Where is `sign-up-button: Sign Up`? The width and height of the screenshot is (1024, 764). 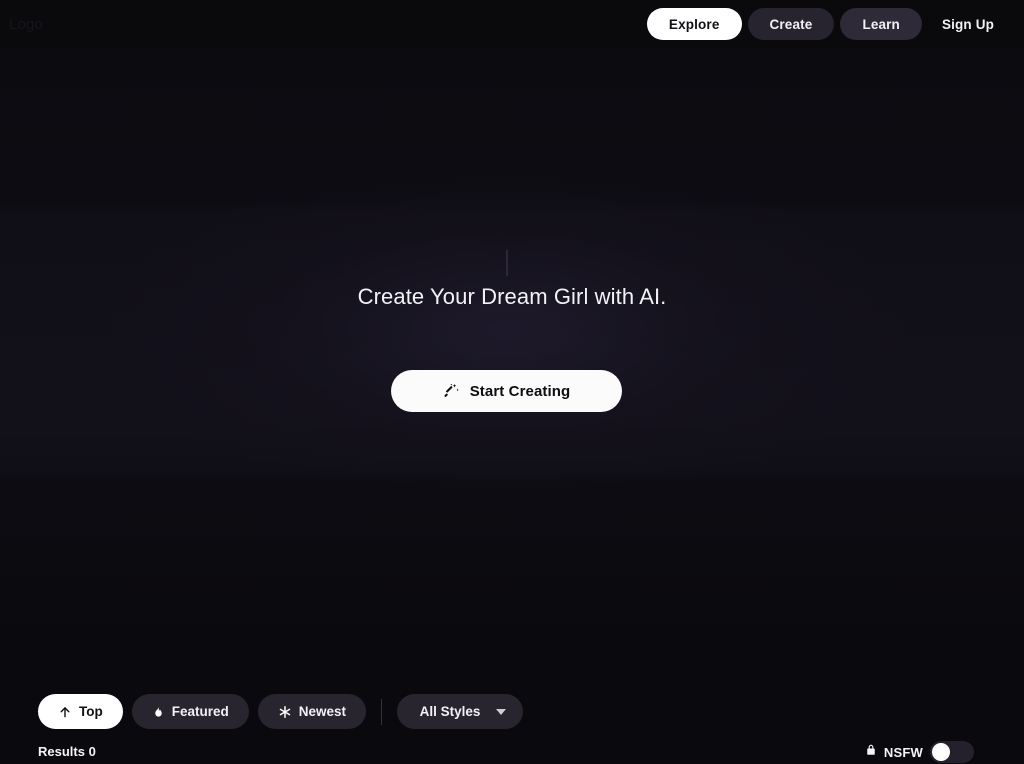
sign-up-button: Sign Up is located at coordinates (968, 24).